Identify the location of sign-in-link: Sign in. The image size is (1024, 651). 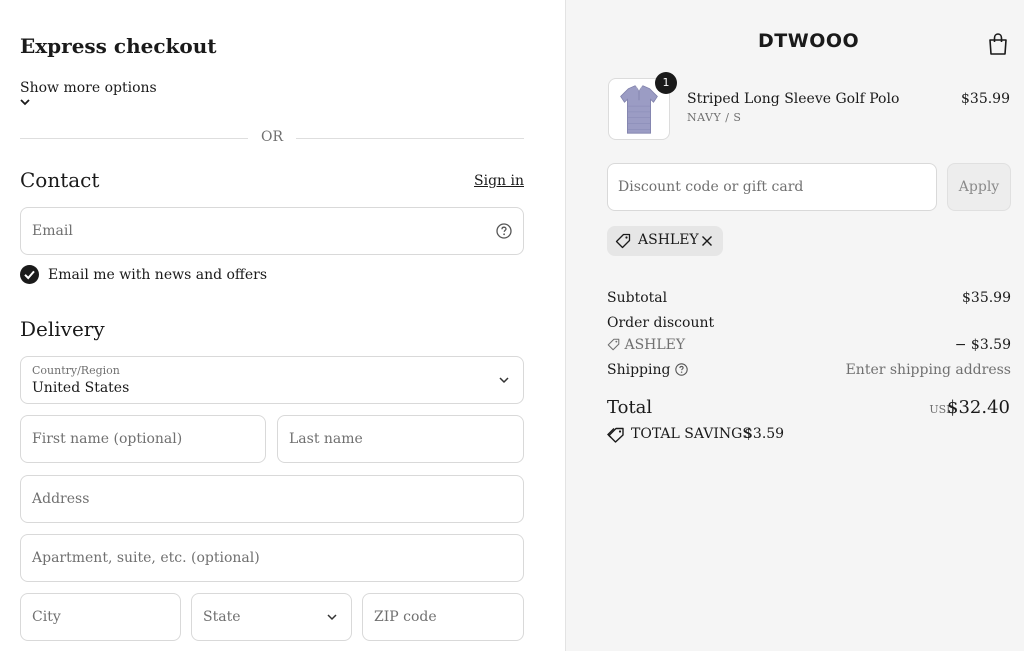
(499, 181).